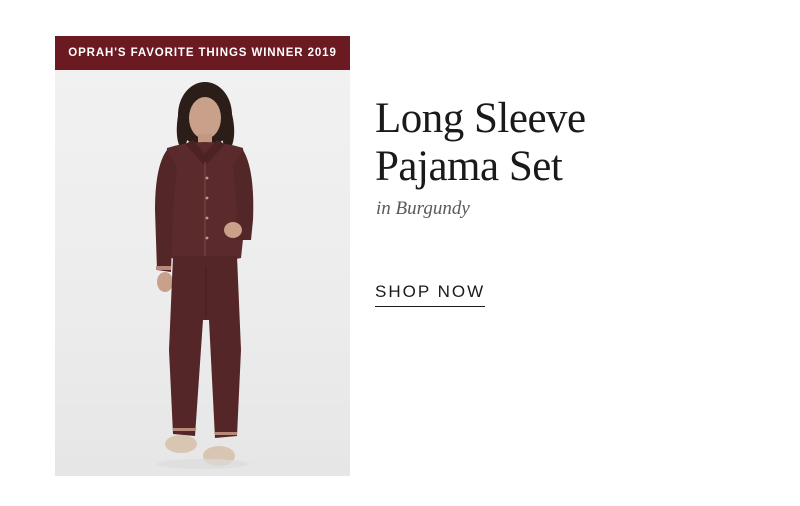 This screenshot has width=800, height=506. Describe the element at coordinates (204, 275) in the screenshot. I see `model-illustration` at that location.